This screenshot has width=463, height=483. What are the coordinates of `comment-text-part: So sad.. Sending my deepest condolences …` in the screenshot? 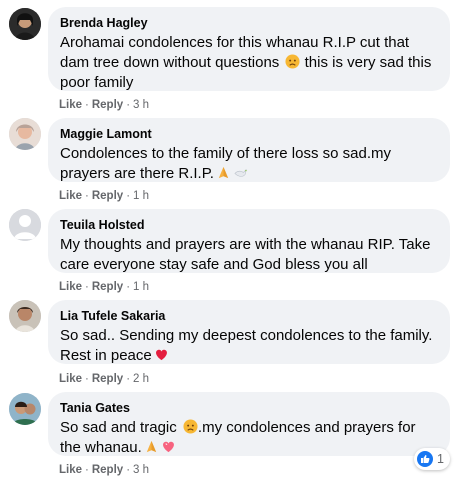 It's located at (246, 345).